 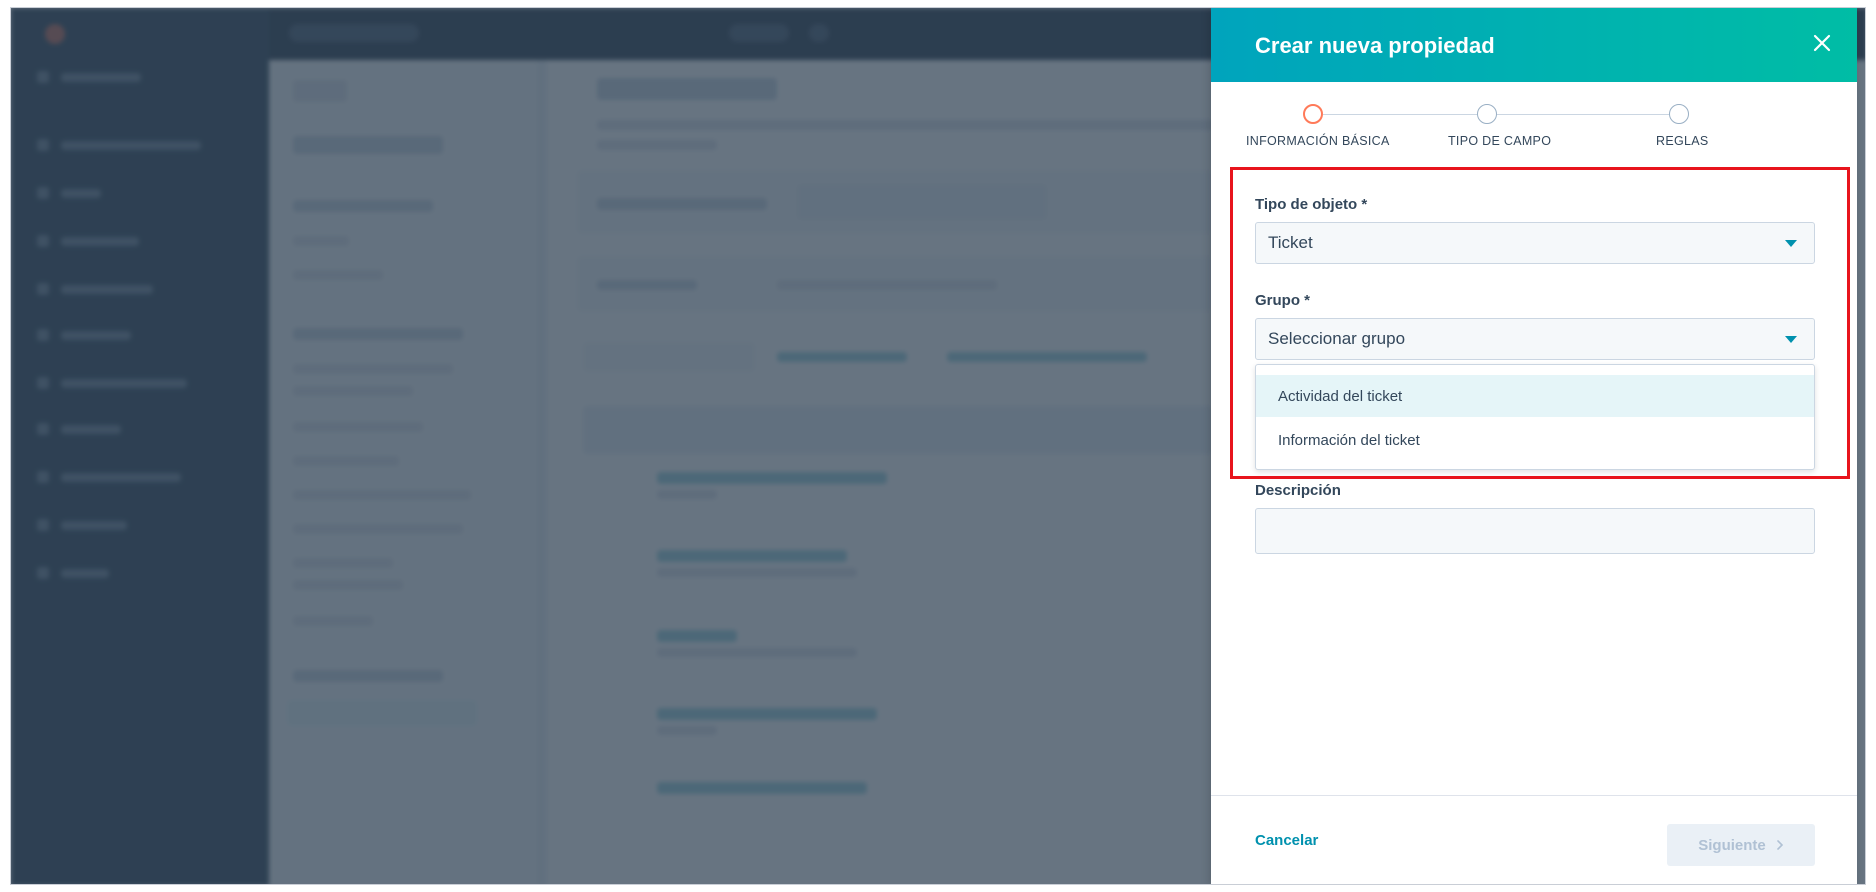 What do you see at coordinates (1535, 396) in the screenshot?
I see `group-option-ticket-activity: Actividad del ticket` at bounding box center [1535, 396].